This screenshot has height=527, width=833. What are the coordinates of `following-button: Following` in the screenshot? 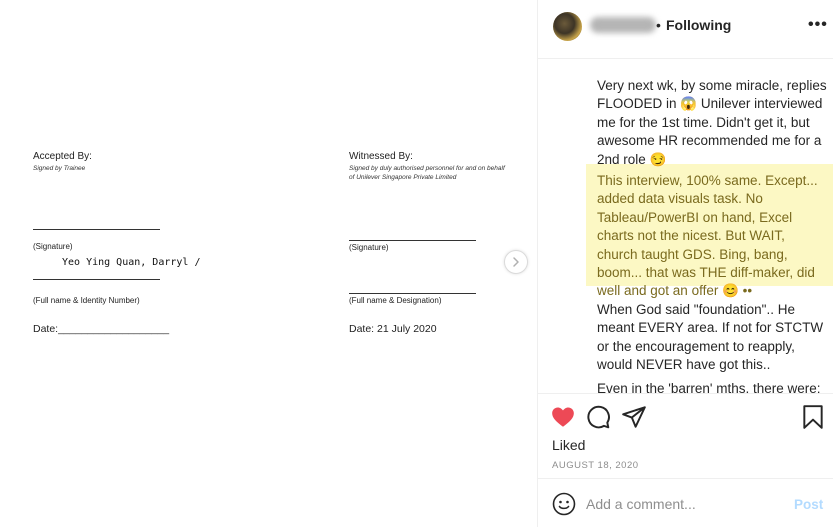 It's located at (698, 25).